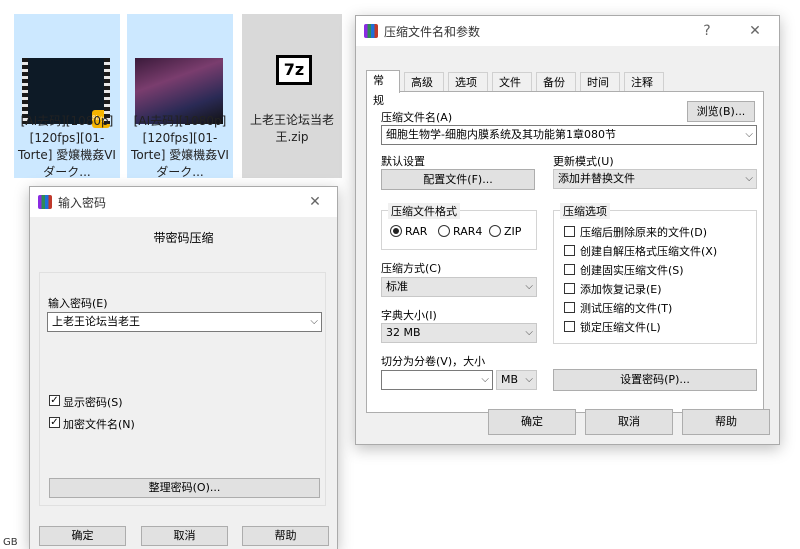 The image size is (800, 549). Describe the element at coordinates (649, 251) in the screenshot. I see `create-sfx-label: 创建自解压格式压缩文件(X)` at that location.